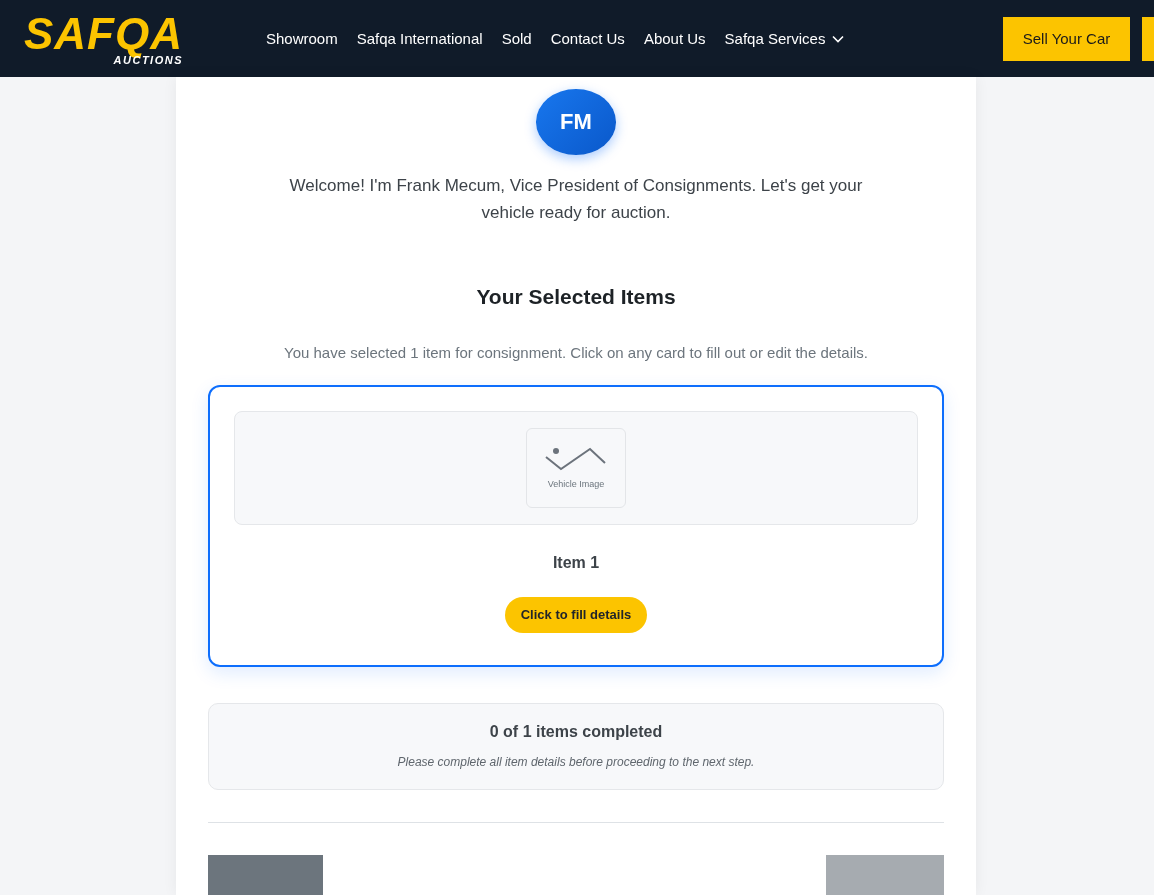 This screenshot has height=895, width=1154. I want to click on section-description: You have selected 1 item for consignment. Click on any card to fill out or edit the details., so click(576, 352).